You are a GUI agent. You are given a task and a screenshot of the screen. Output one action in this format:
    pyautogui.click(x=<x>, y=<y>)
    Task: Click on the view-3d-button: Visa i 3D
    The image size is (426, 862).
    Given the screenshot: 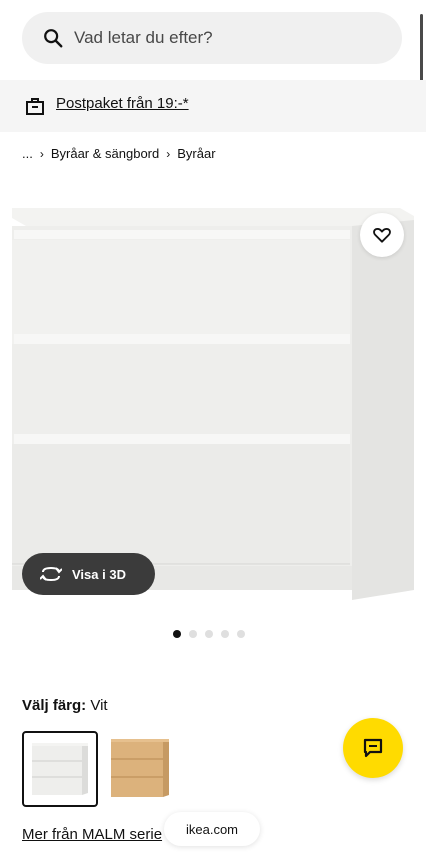 What is the action you would take?
    pyautogui.click(x=88, y=574)
    